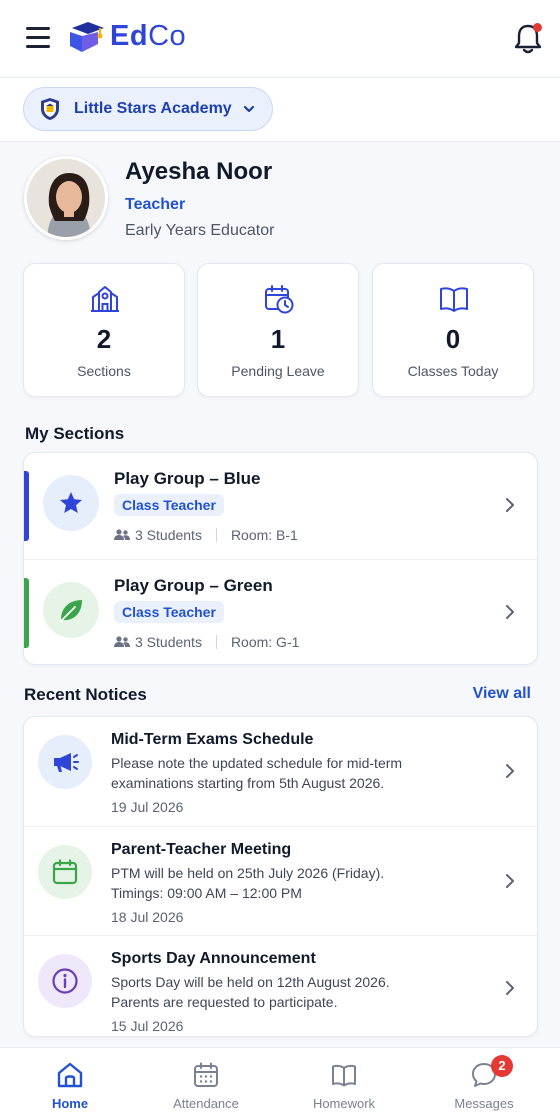  I want to click on school-shield-icon, so click(50, 109).